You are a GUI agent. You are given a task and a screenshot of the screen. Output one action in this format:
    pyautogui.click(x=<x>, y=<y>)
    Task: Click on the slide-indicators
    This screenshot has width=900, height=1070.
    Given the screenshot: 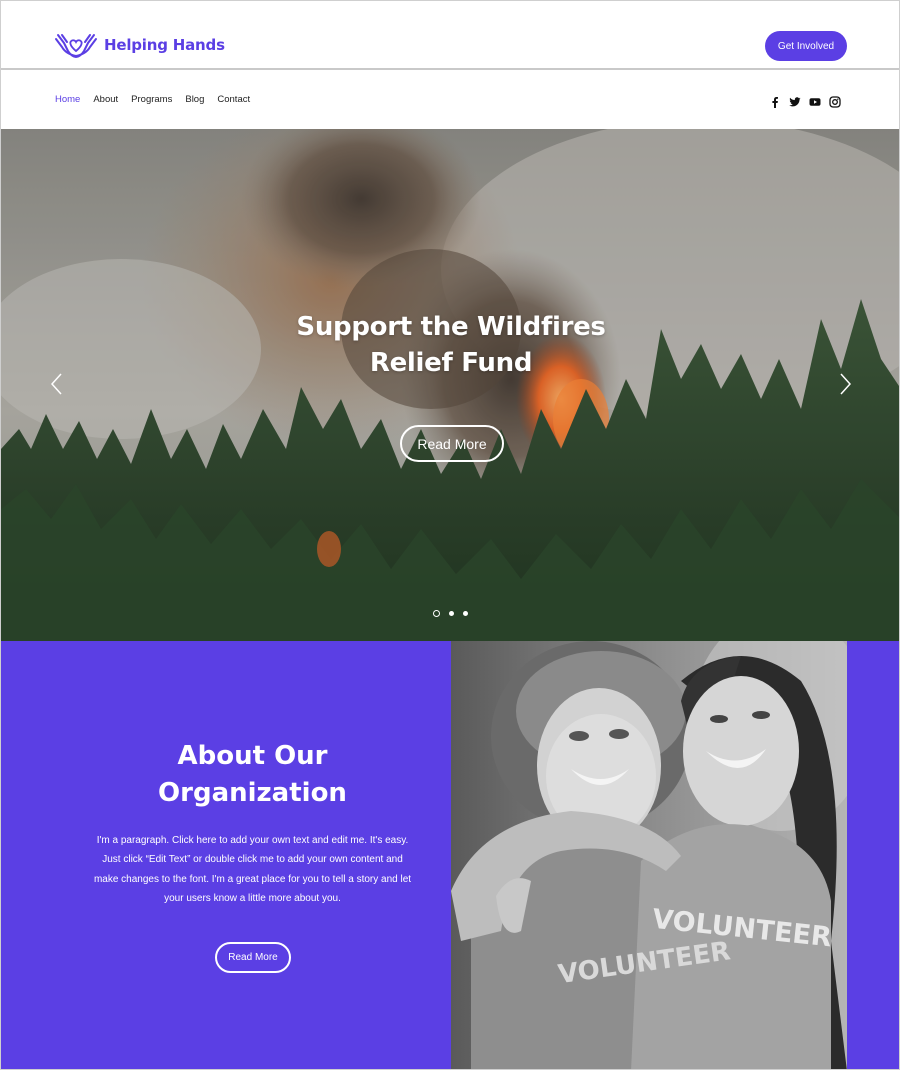 What is the action you would take?
    pyautogui.click(x=450, y=613)
    